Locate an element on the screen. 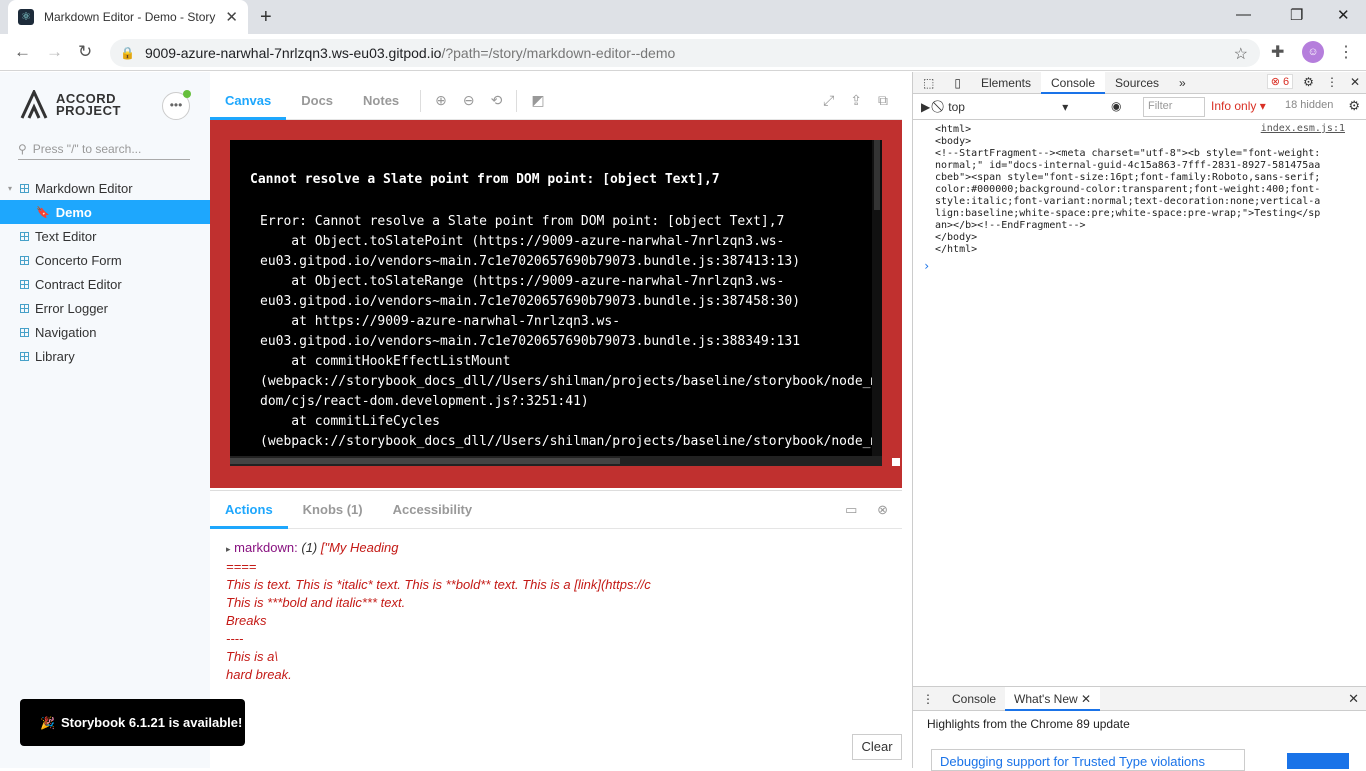  tab-actions: Actions is located at coordinates (249, 510).